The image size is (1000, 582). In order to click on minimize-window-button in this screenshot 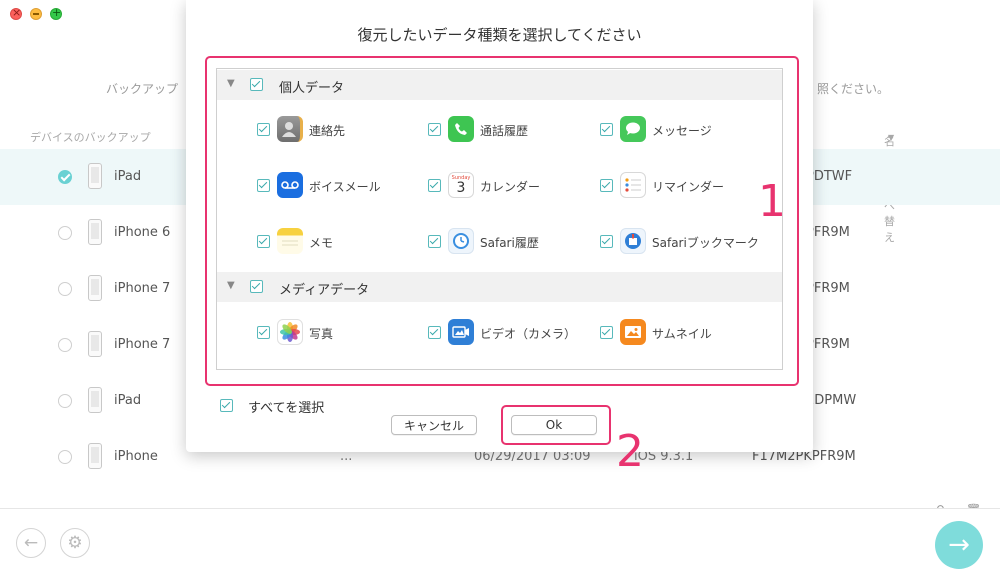, I will do `click(36, 14)`.